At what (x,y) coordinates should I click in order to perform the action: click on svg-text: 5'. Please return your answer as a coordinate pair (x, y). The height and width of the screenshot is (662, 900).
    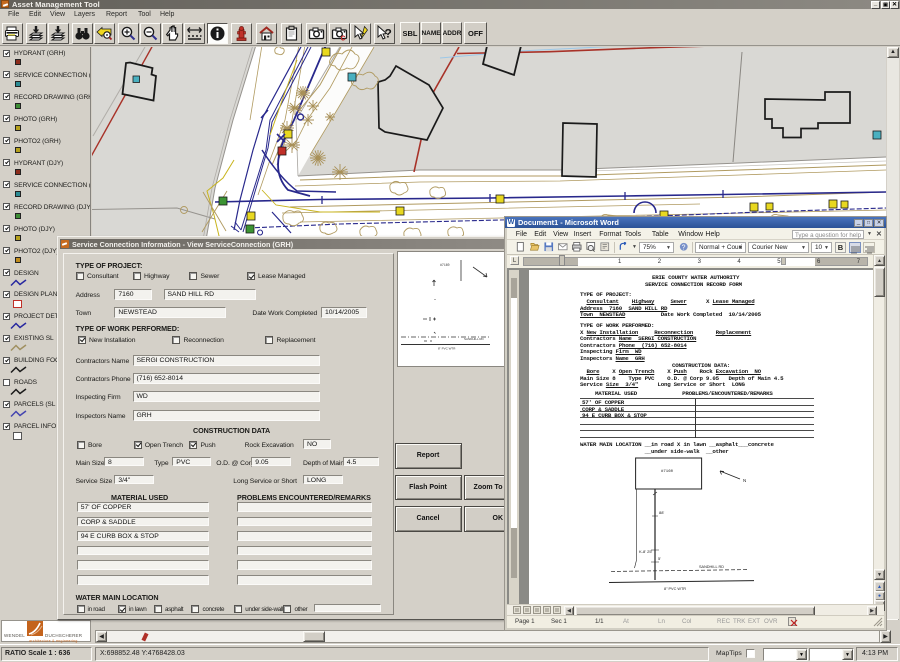
    Looking at the image, I should click on (659, 558).